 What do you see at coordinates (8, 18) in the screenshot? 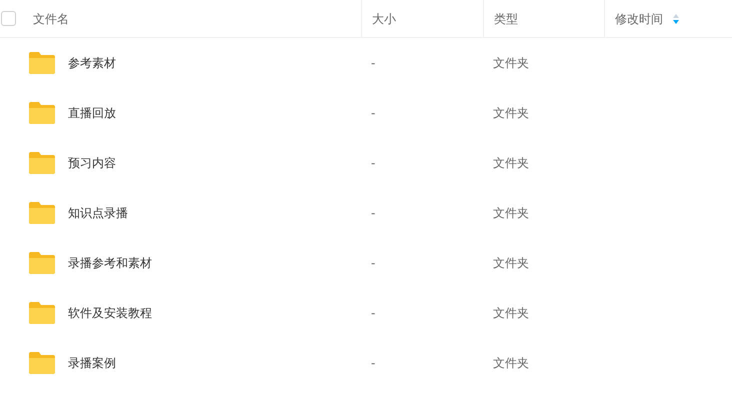
I see `select-all-checkbox` at bounding box center [8, 18].